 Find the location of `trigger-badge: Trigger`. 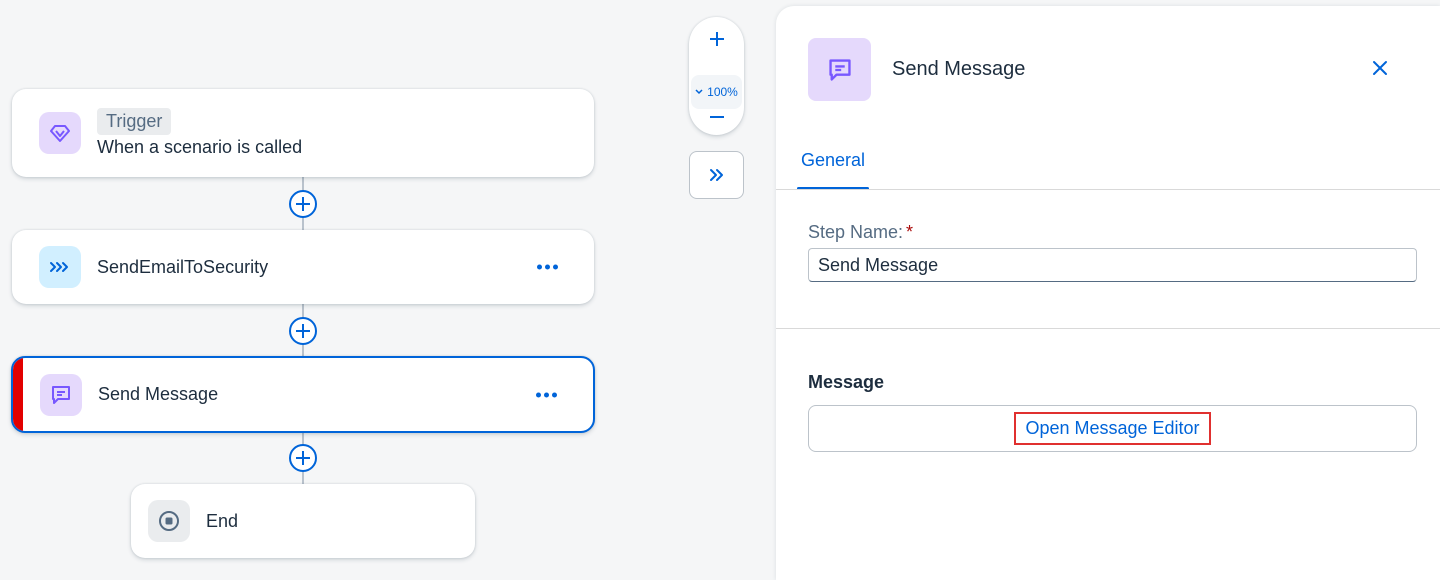

trigger-badge: Trigger is located at coordinates (134, 121).